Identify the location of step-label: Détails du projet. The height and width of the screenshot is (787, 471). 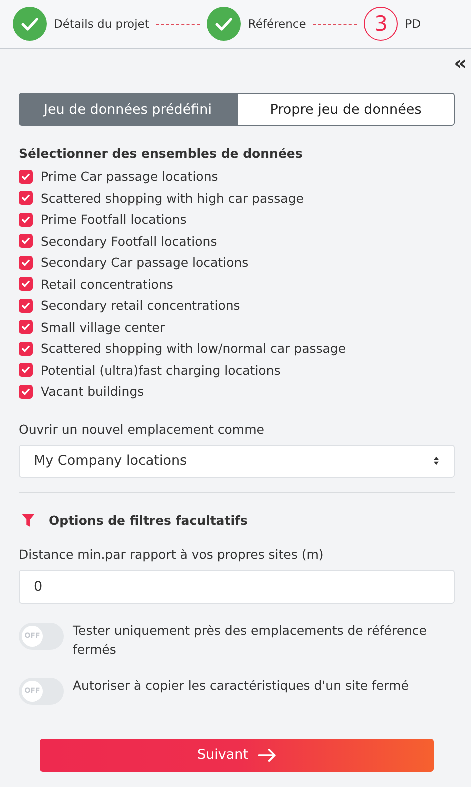
(102, 24).